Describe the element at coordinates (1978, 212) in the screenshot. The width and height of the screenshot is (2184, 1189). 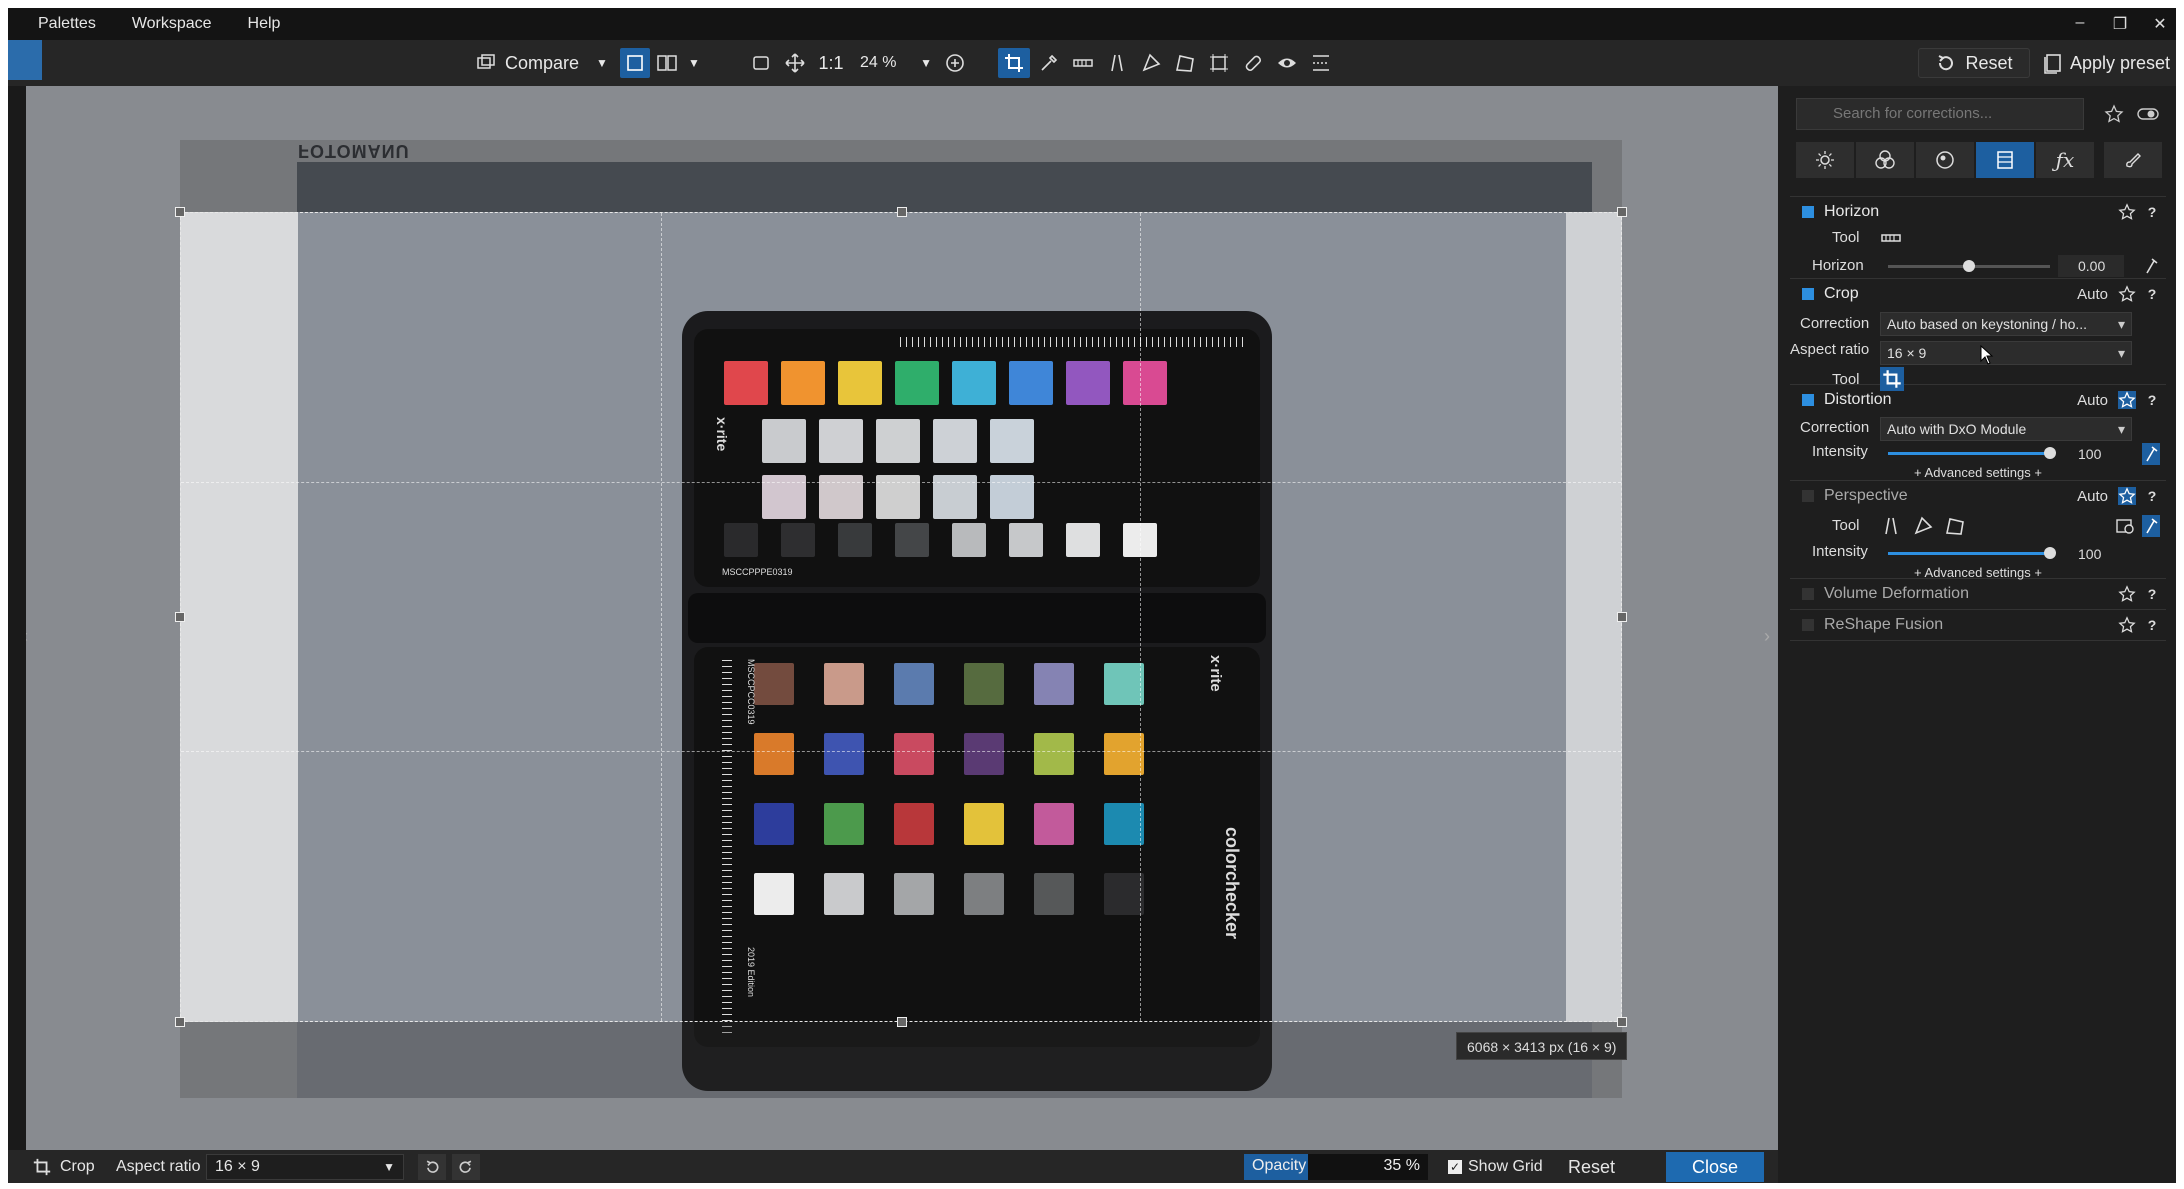
I see `horizon-header: Horizon ?` at that location.